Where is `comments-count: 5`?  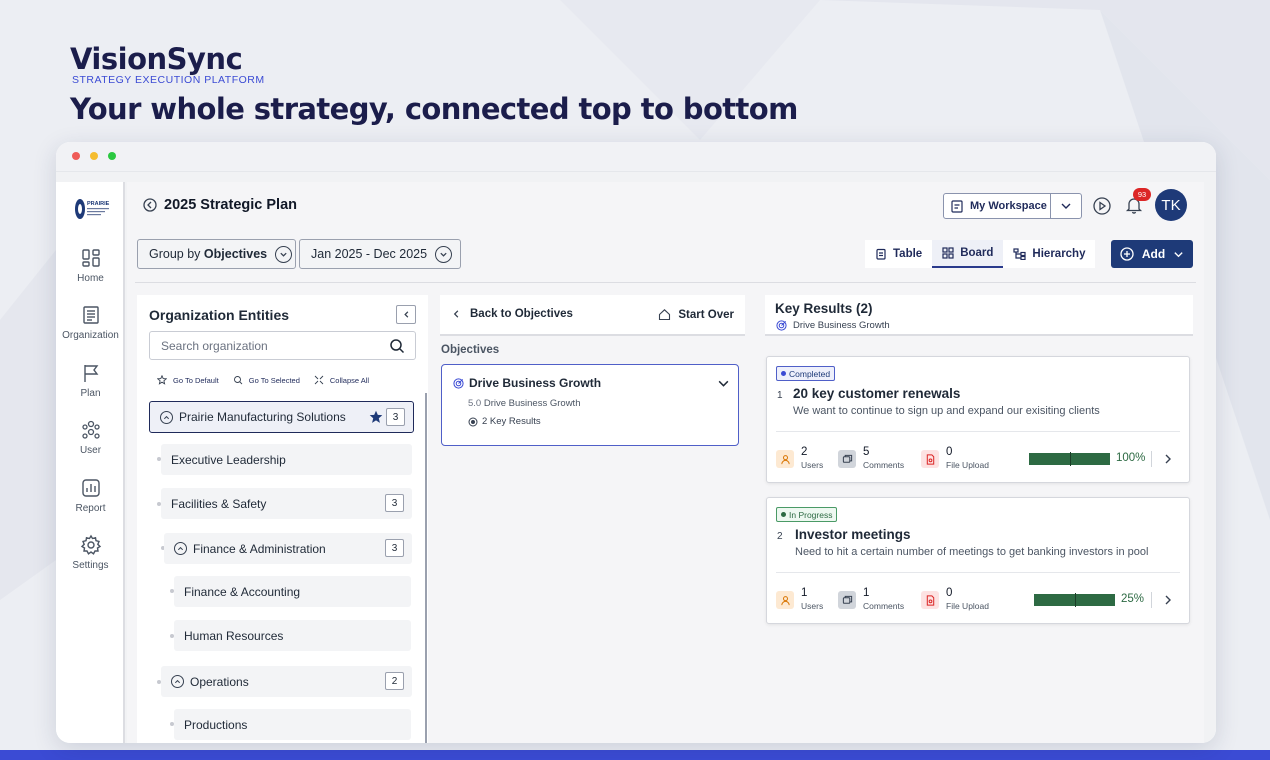 comments-count: 5 is located at coordinates (866, 452).